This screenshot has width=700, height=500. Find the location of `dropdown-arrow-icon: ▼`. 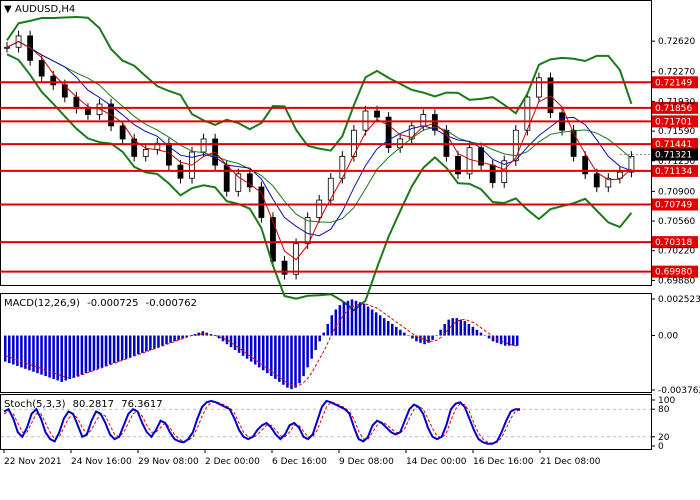

dropdown-arrow-icon: ▼ is located at coordinates (8, 9).